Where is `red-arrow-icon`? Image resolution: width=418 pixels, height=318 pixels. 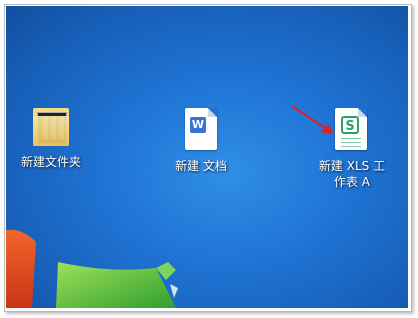
red-arrow-icon is located at coordinates (312, 119).